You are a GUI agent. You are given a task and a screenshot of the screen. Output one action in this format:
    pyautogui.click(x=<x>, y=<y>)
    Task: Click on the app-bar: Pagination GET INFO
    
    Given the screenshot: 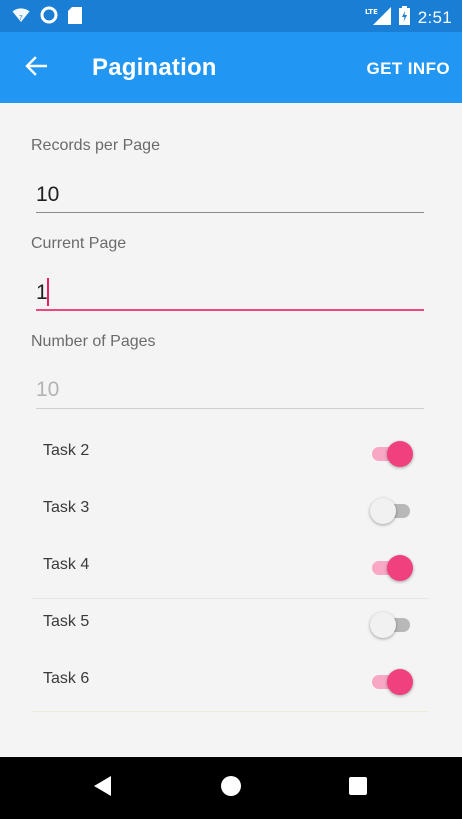 What is the action you would take?
    pyautogui.click(x=231, y=67)
    